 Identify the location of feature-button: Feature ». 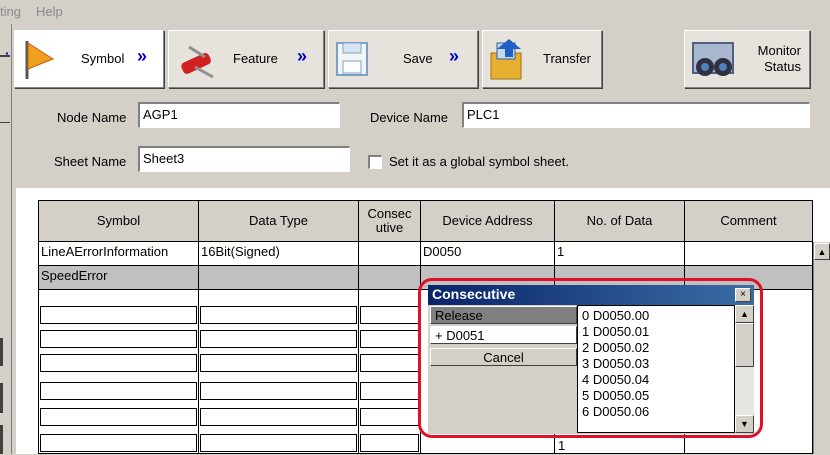
(246, 59).